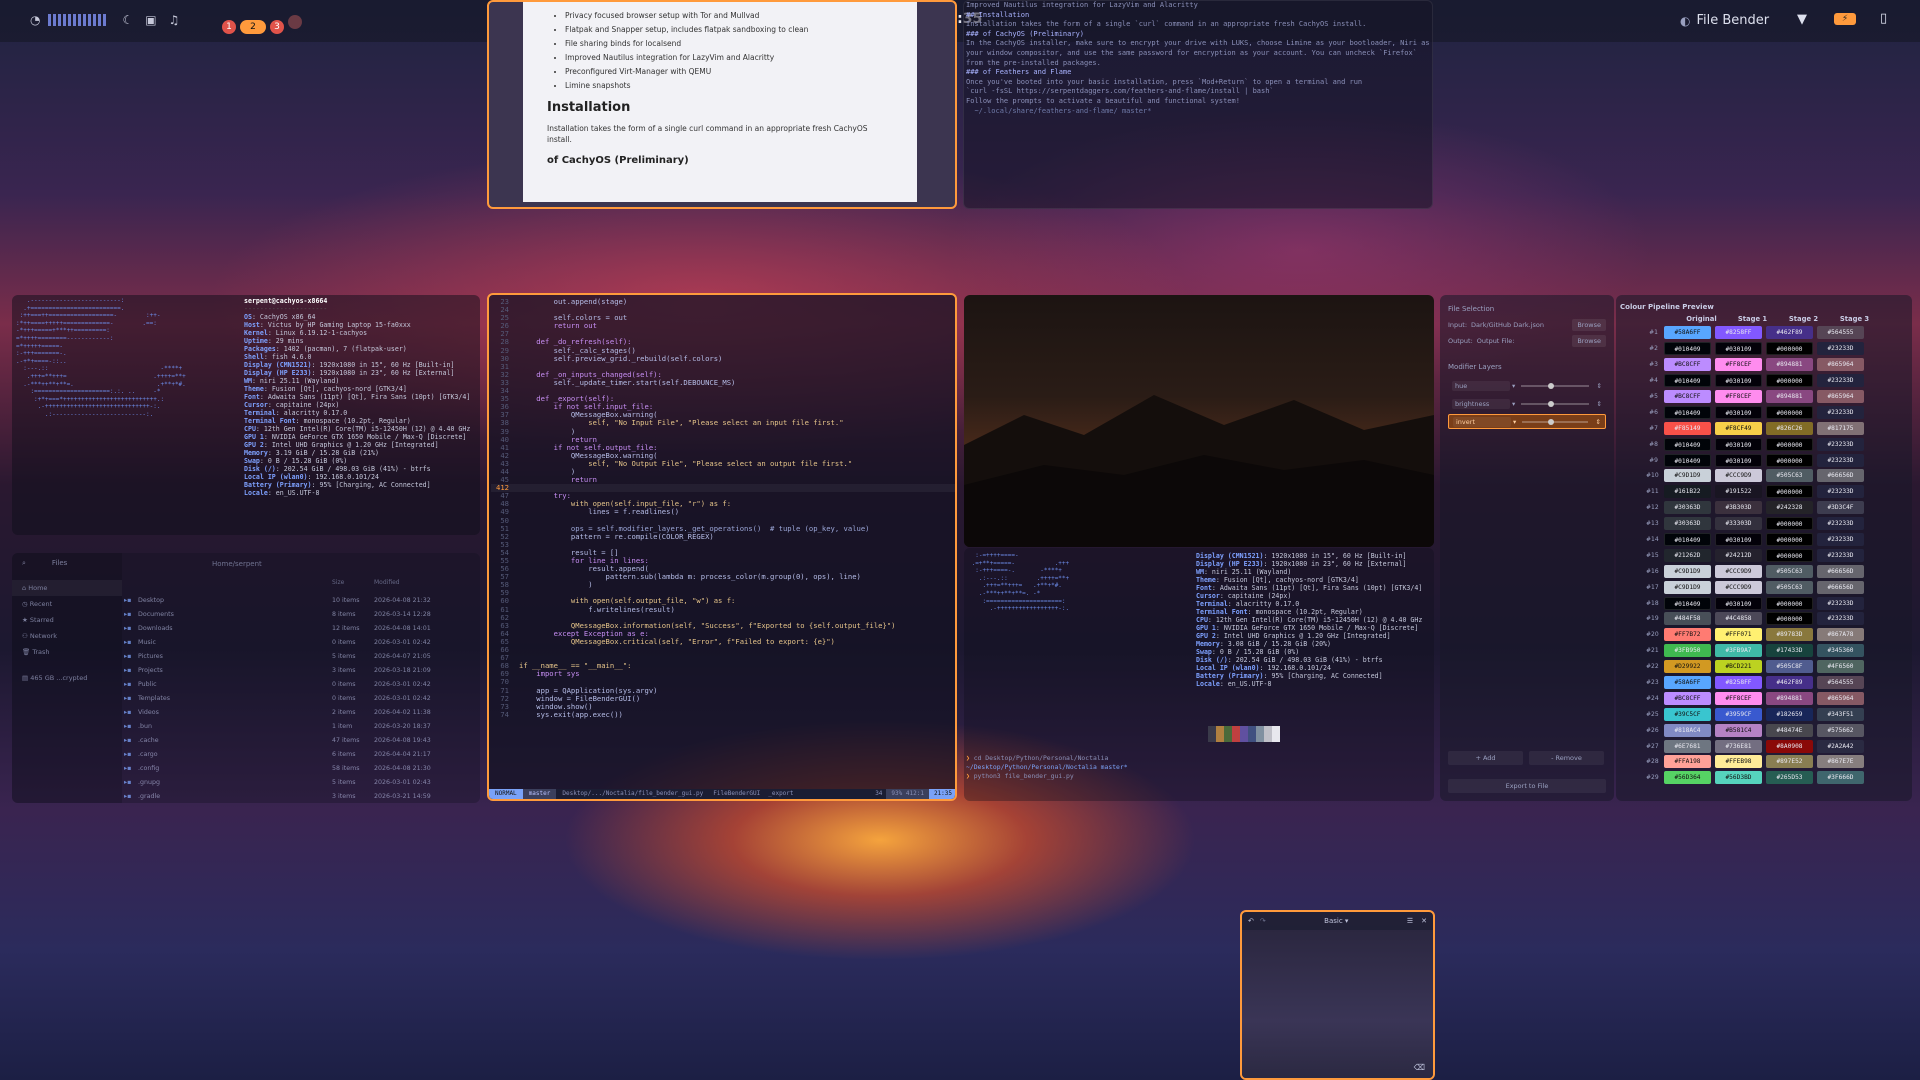 The image size is (1920, 1080). I want to click on folder-icon: ▸▪, so click(128, 740).